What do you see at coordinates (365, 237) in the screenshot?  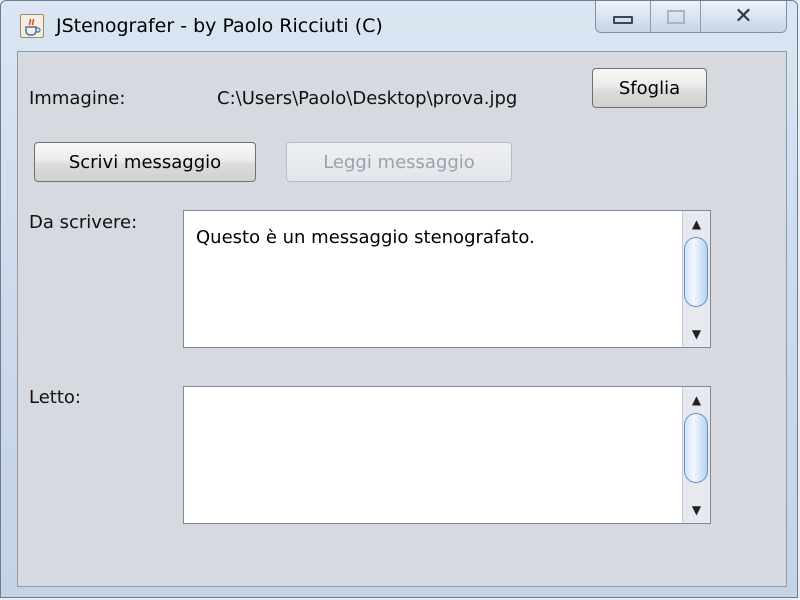 I see `write-textarea-text: Questo è un messaggio stenografato.` at bounding box center [365, 237].